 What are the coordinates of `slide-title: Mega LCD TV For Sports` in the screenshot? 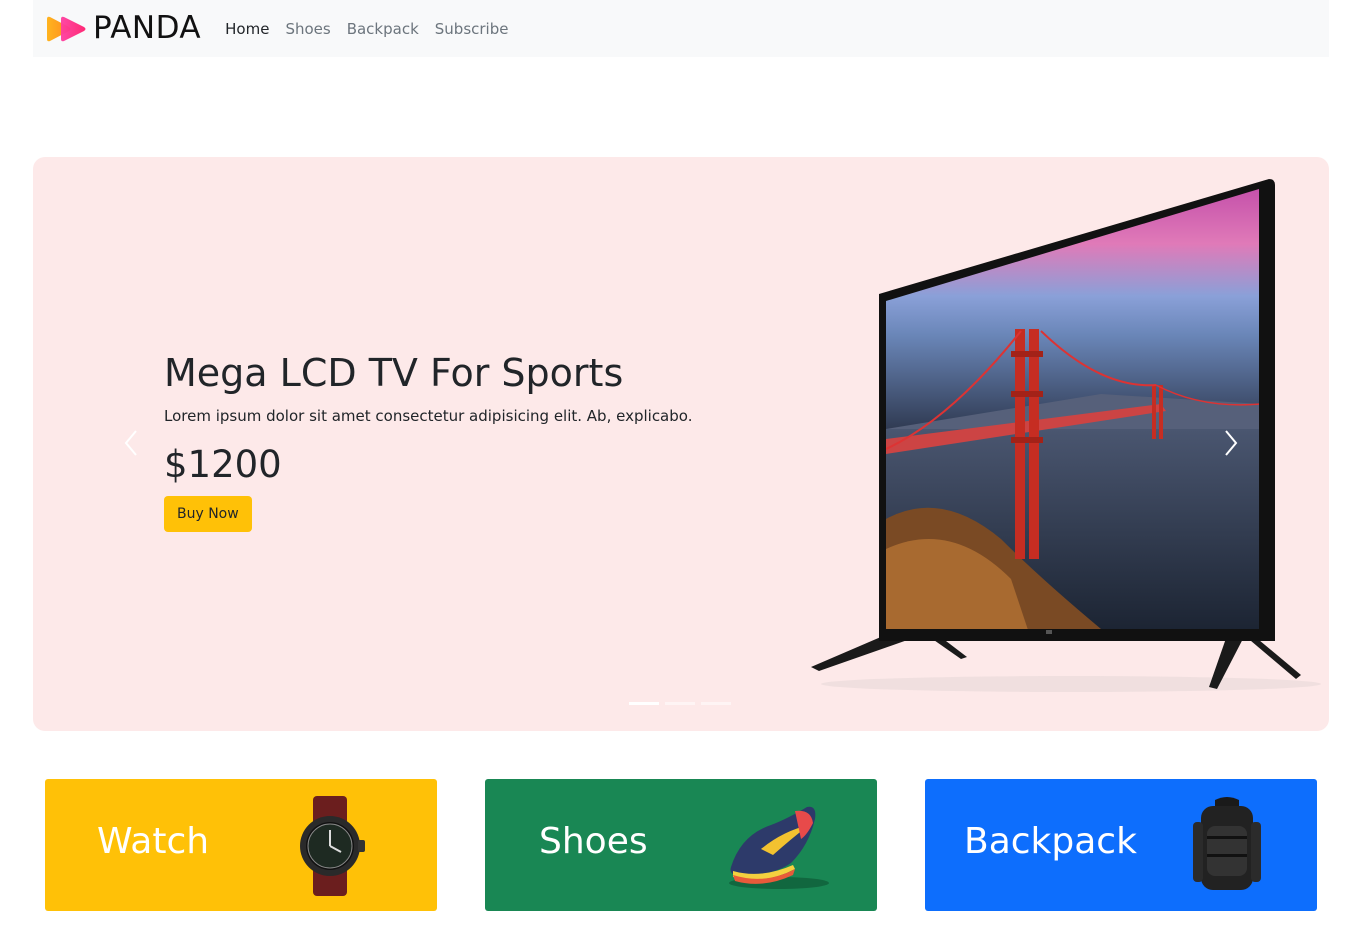 It's located at (394, 373).